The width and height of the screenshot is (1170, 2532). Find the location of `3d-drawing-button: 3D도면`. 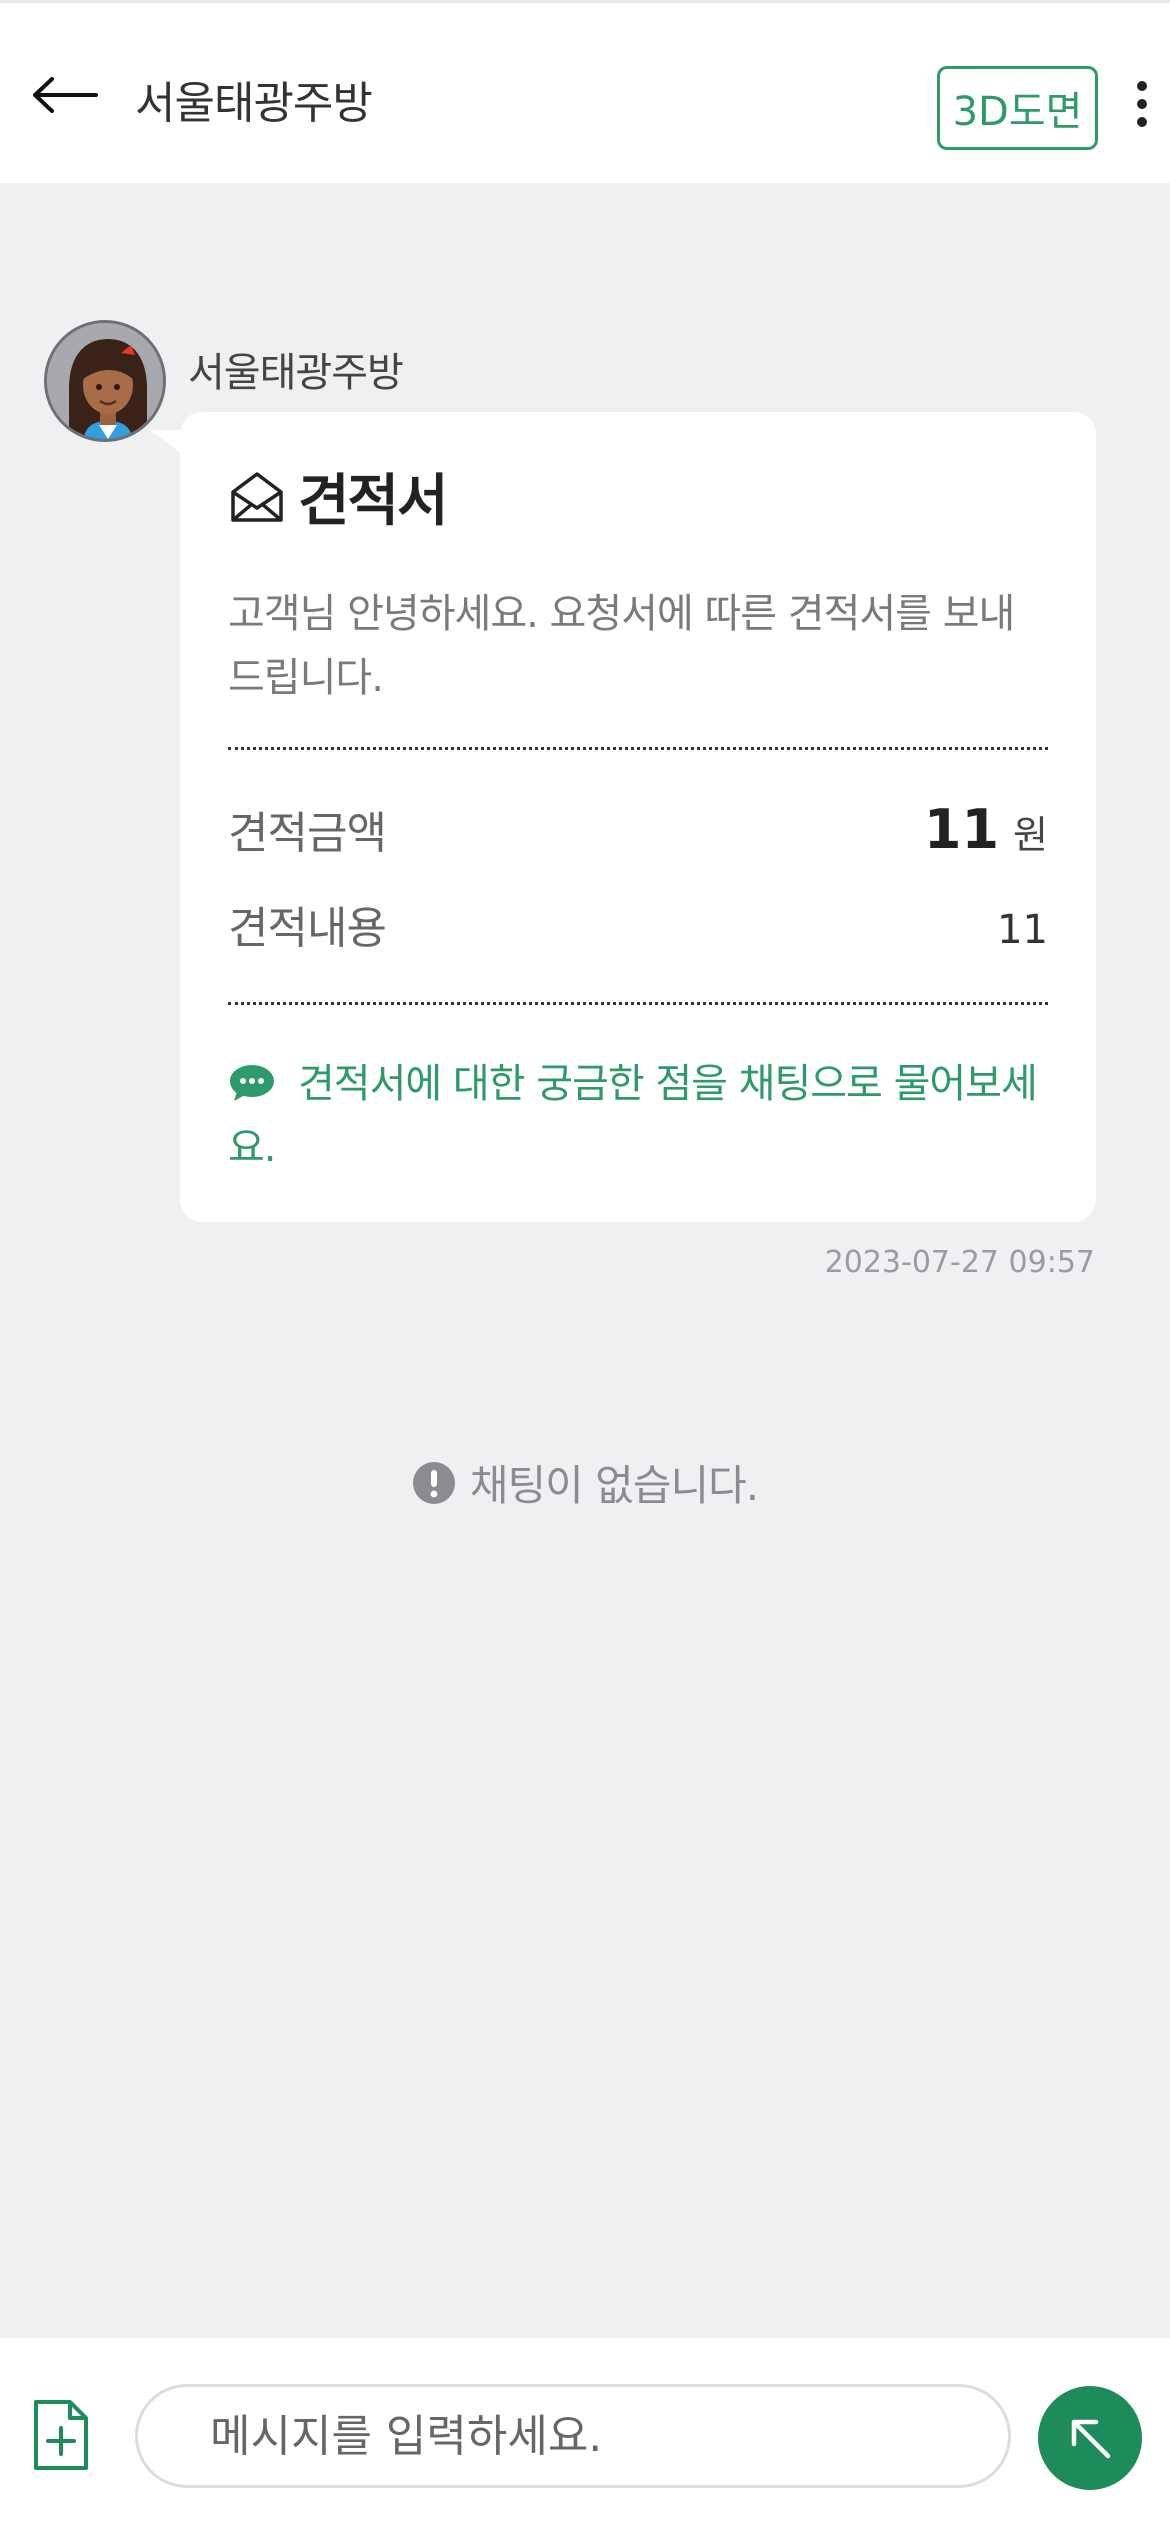

3d-drawing-button: 3D도면 is located at coordinates (1017, 108).